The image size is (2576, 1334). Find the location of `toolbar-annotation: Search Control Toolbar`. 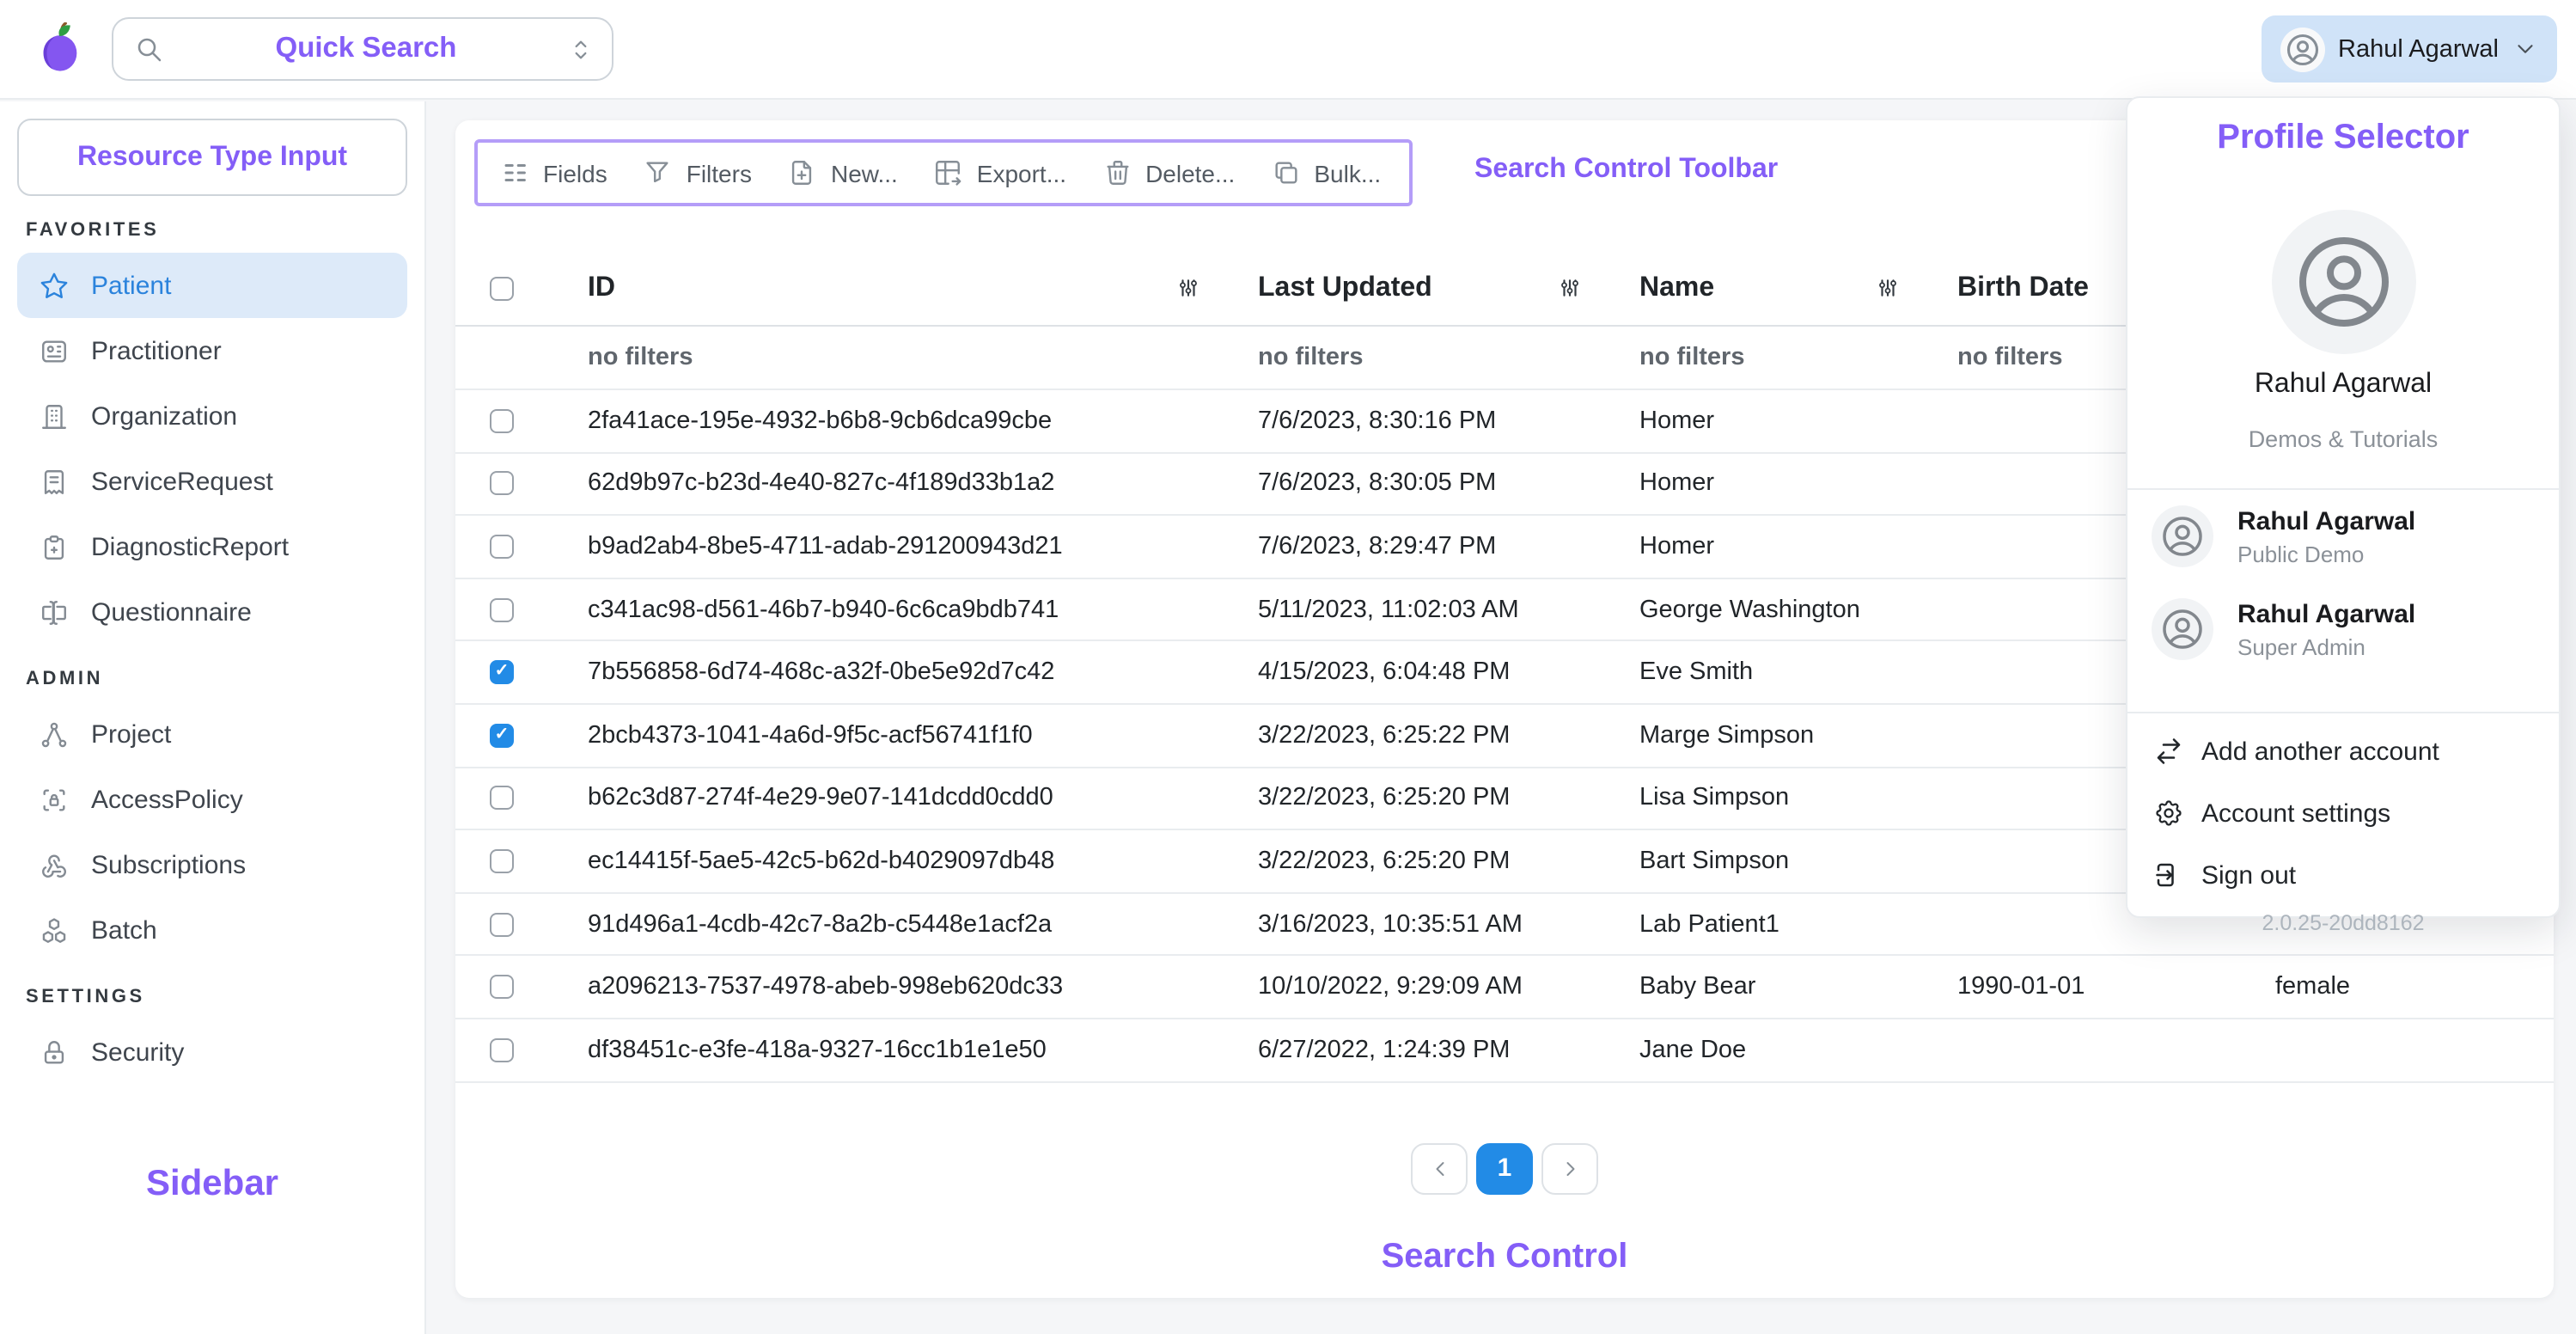

toolbar-annotation: Search Control Toolbar is located at coordinates (1626, 170).